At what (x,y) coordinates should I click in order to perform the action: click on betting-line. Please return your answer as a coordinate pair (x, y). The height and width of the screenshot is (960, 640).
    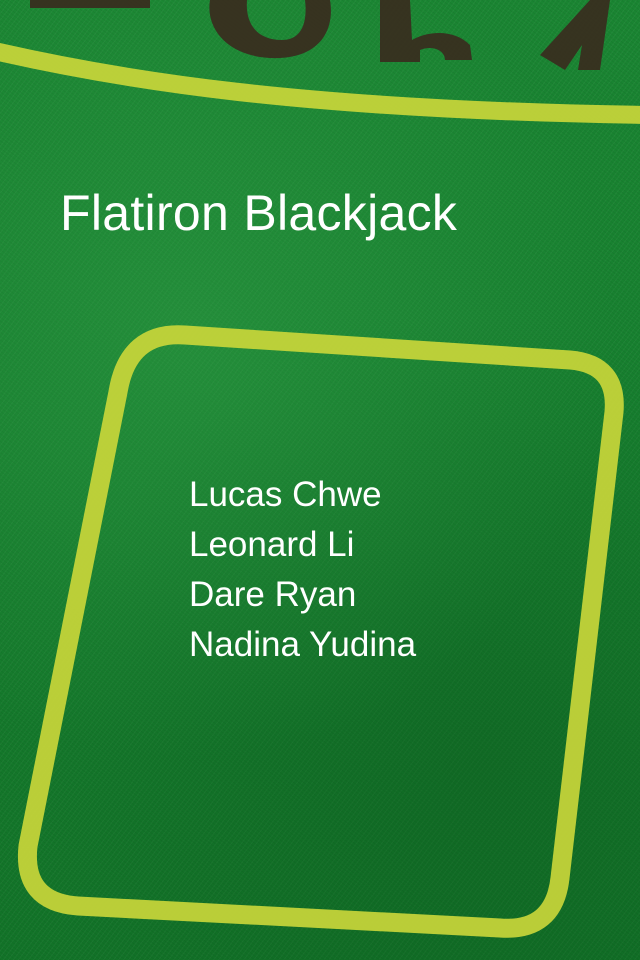
    Looking at the image, I should click on (320, 83).